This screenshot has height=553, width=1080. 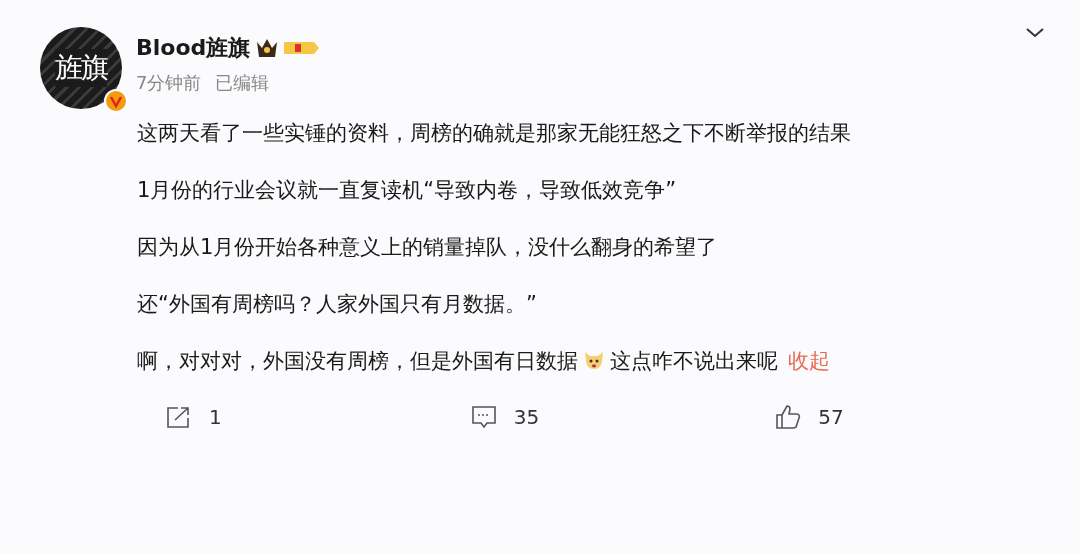 I want to click on crown-icon, so click(x=267, y=48).